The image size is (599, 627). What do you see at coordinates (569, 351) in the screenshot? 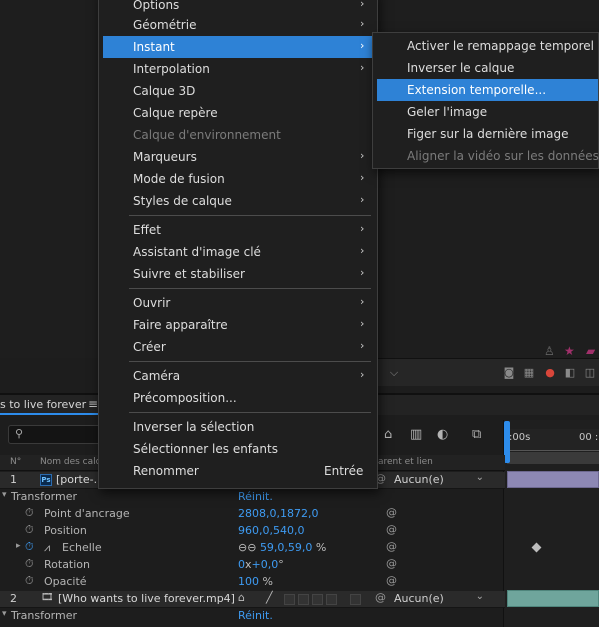
I see `star-icon: ★` at bounding box center [569, 351].